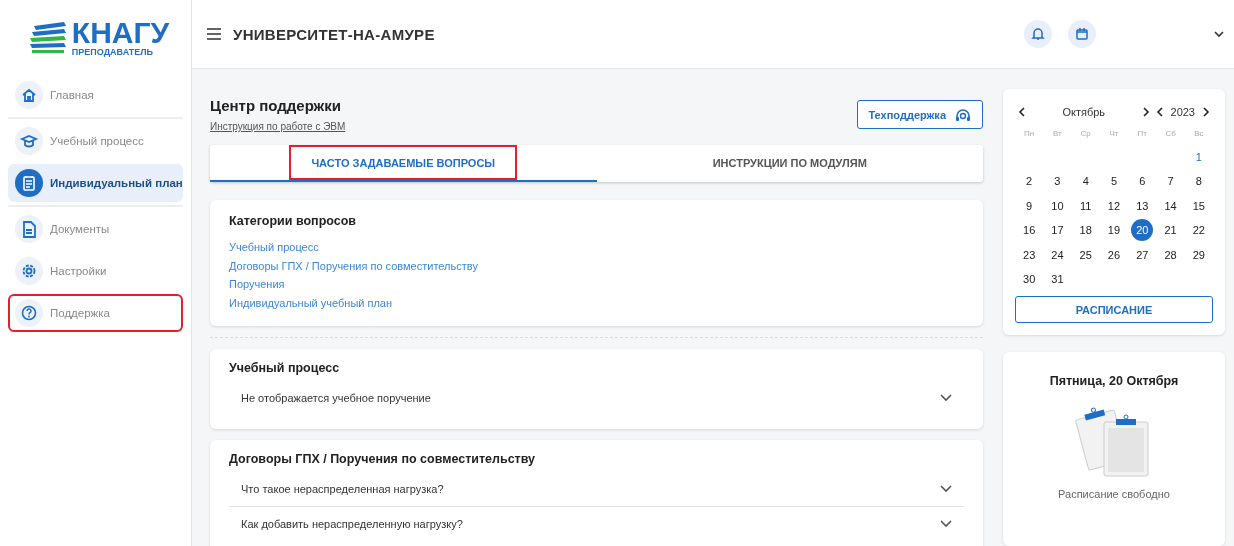 This screenshot has width=1234, height=546. Describe the element at coordinates (1029, 230) in the screenshot. I see `calendar-day: 16` at that location.